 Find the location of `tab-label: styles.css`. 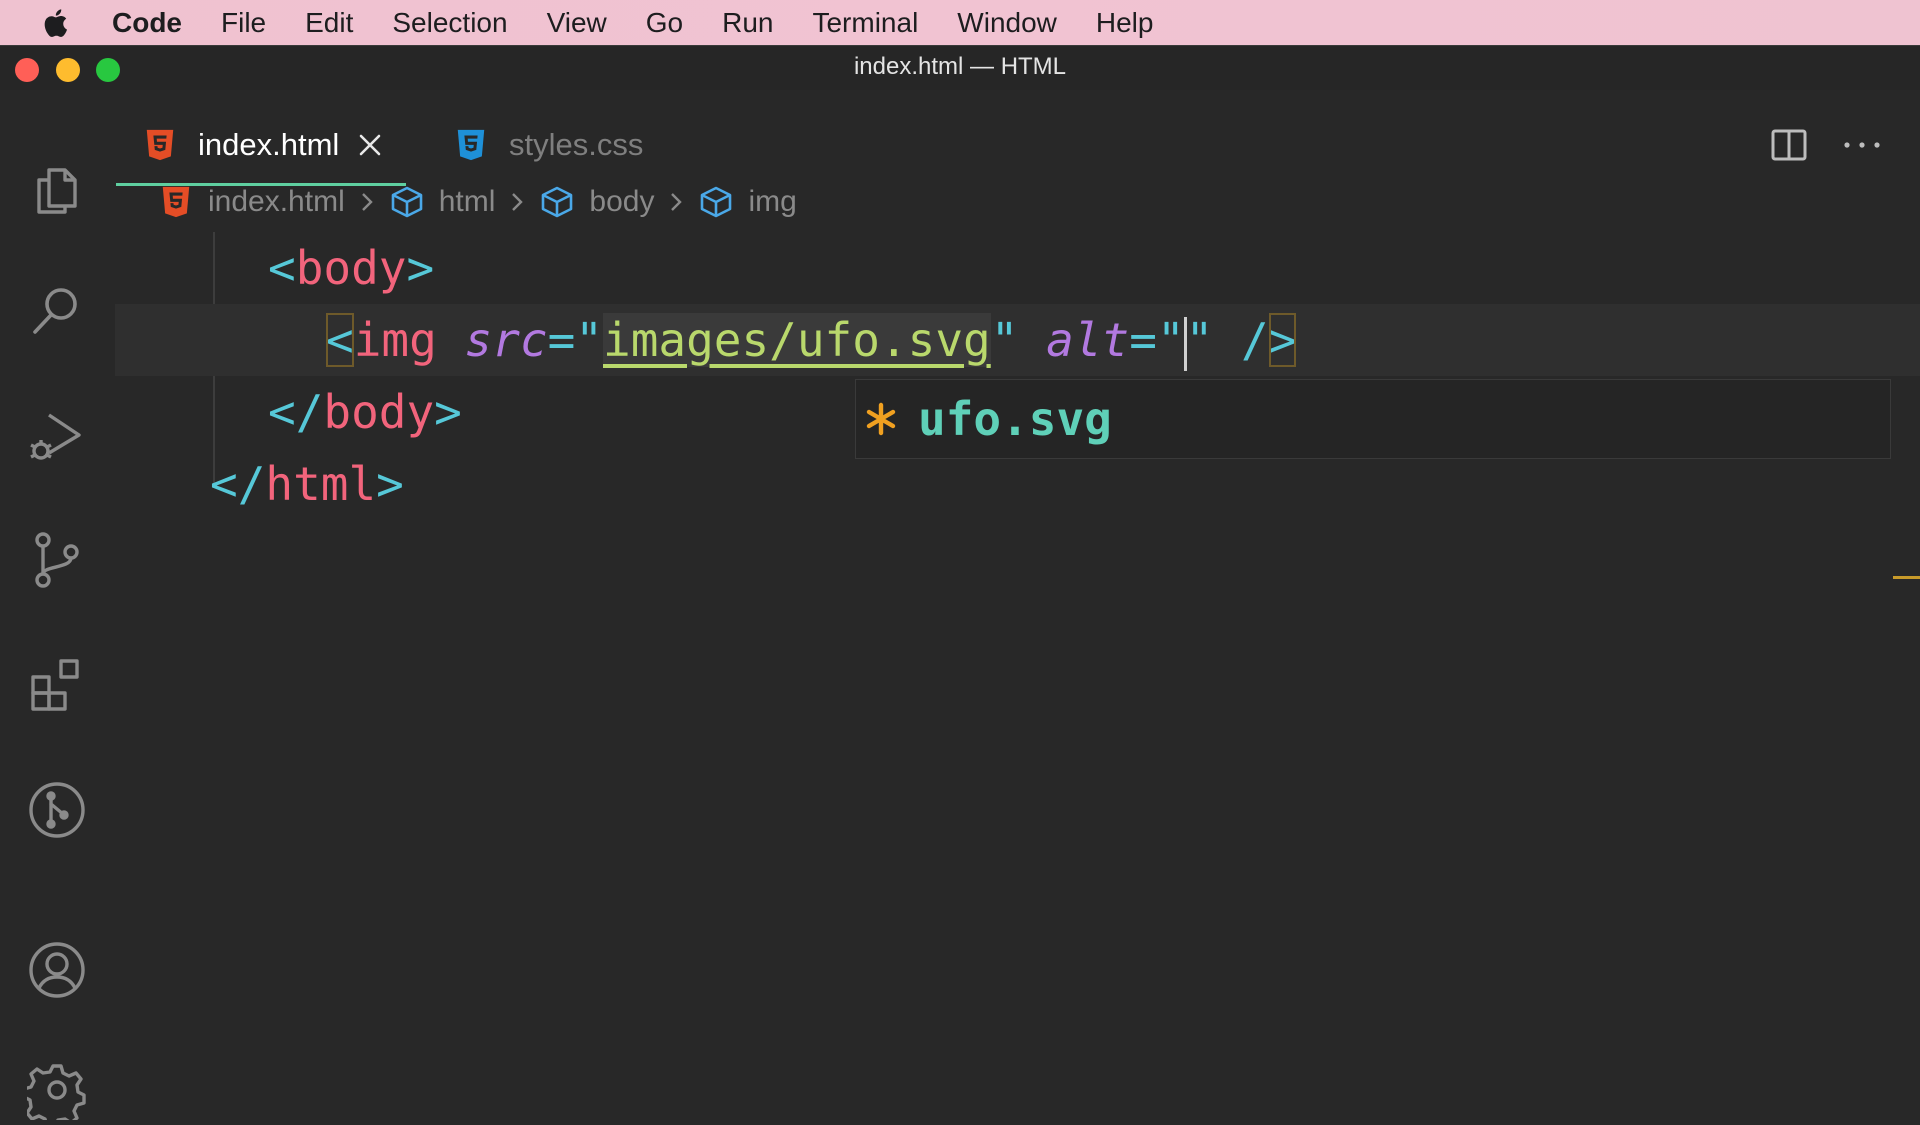

tab-label: styles.css is located at coordinates (576, 144).